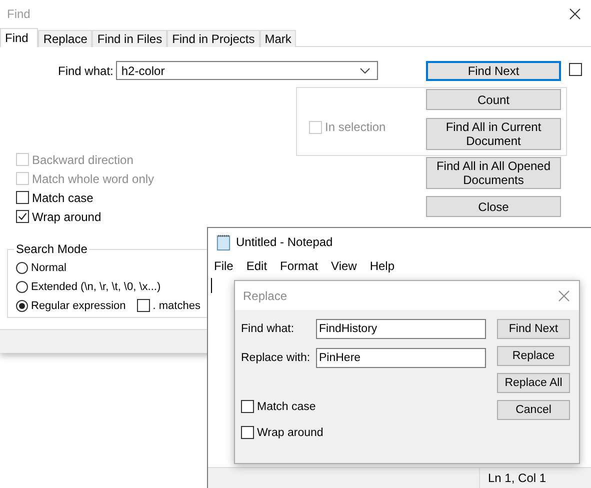 The image size is (591, 488). Describe the element at coordinates (223, 242) in the screenshot. I see `notepad-icon` at that location.